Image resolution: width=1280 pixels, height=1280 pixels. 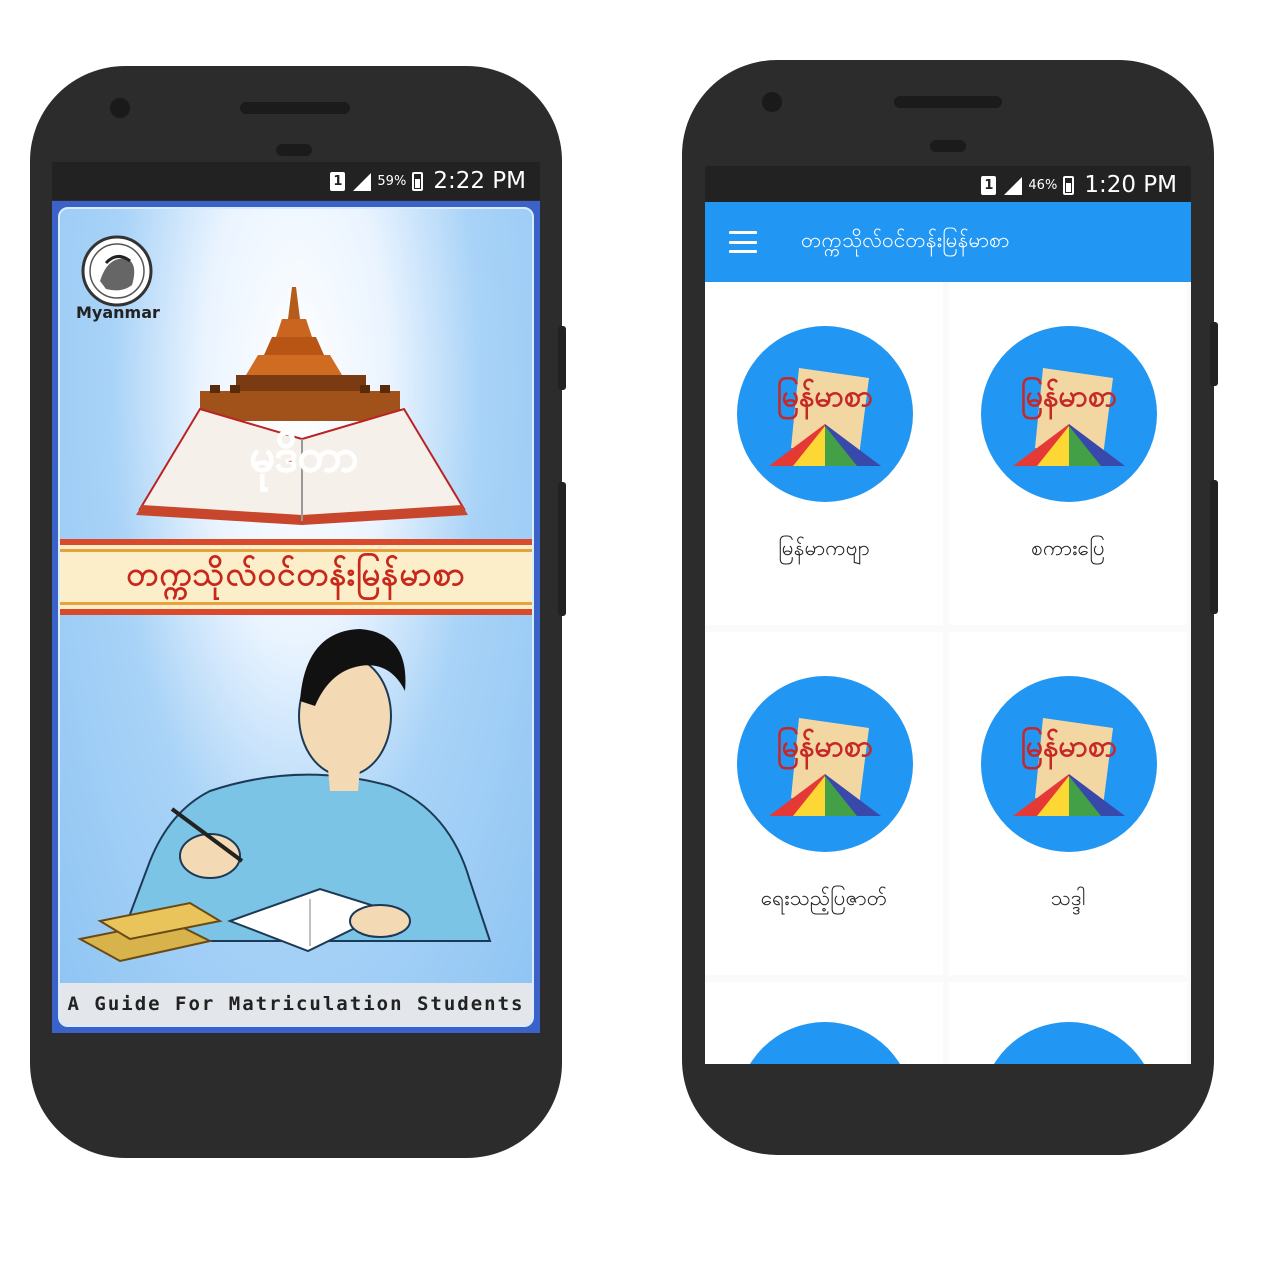 What do you see at coordinates (302, 406) in the screenshot?
I see `palace-book-illustration: မုဒိတာ` at bounding box center [302, 406].